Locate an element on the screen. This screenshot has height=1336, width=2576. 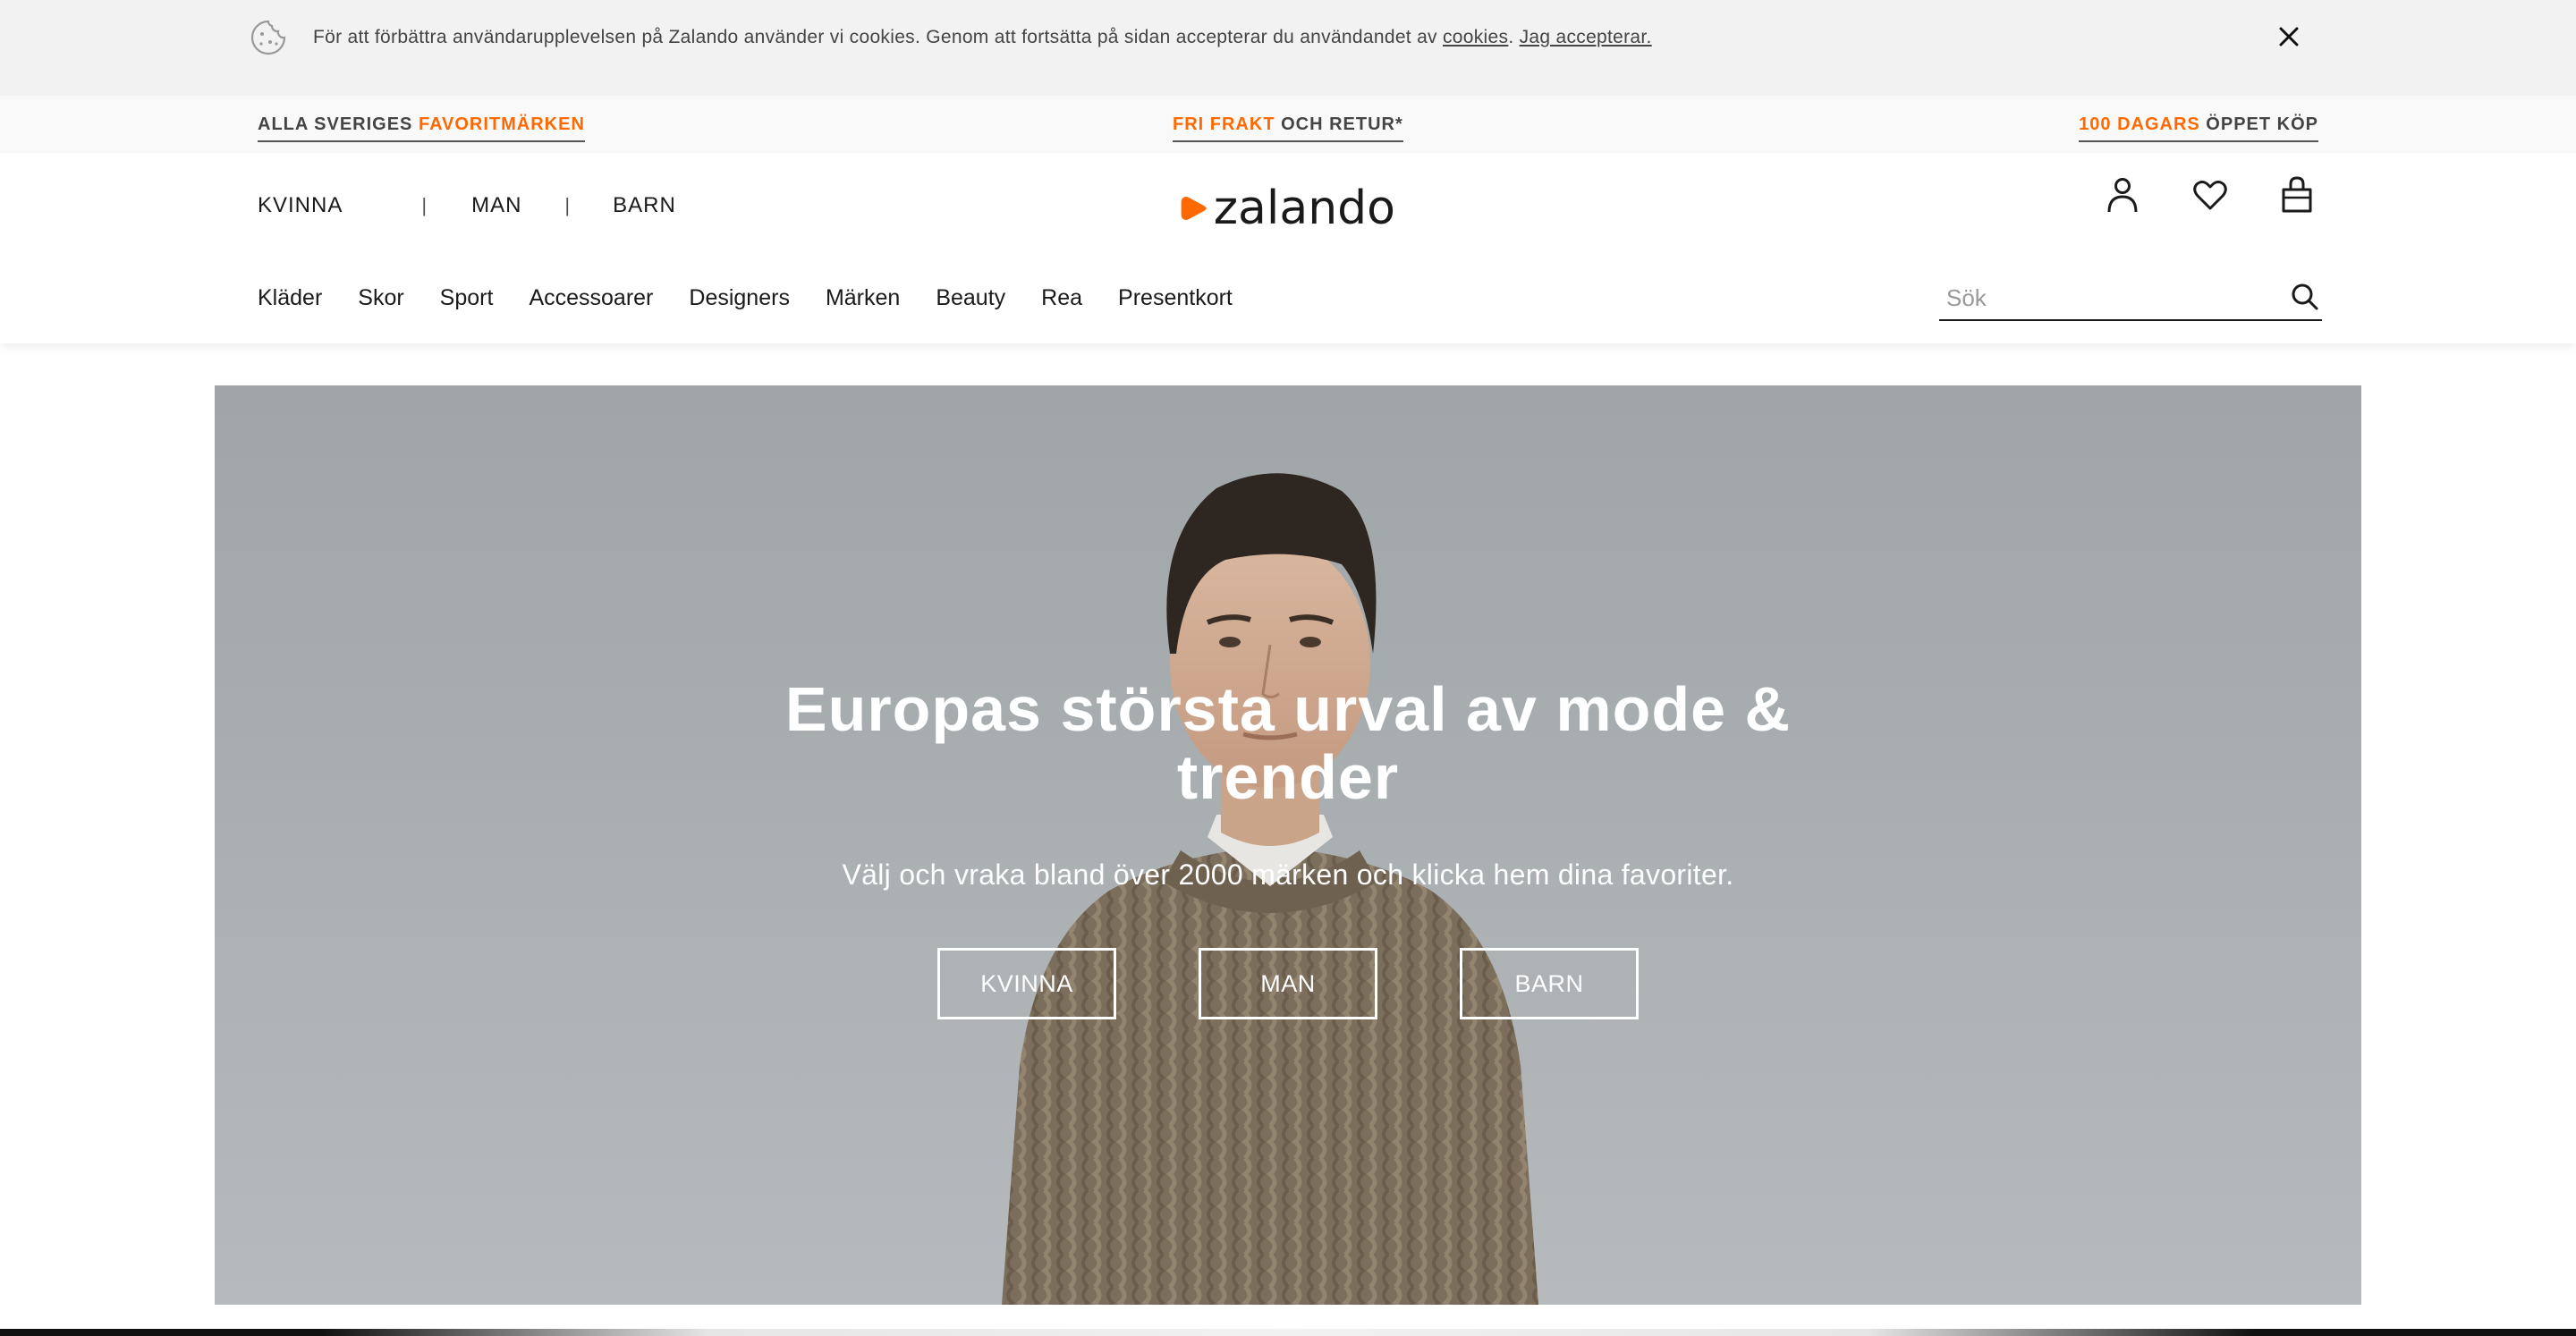
hero-title: Europas största urval av mode & trender is located at coordinates (1288, 743).